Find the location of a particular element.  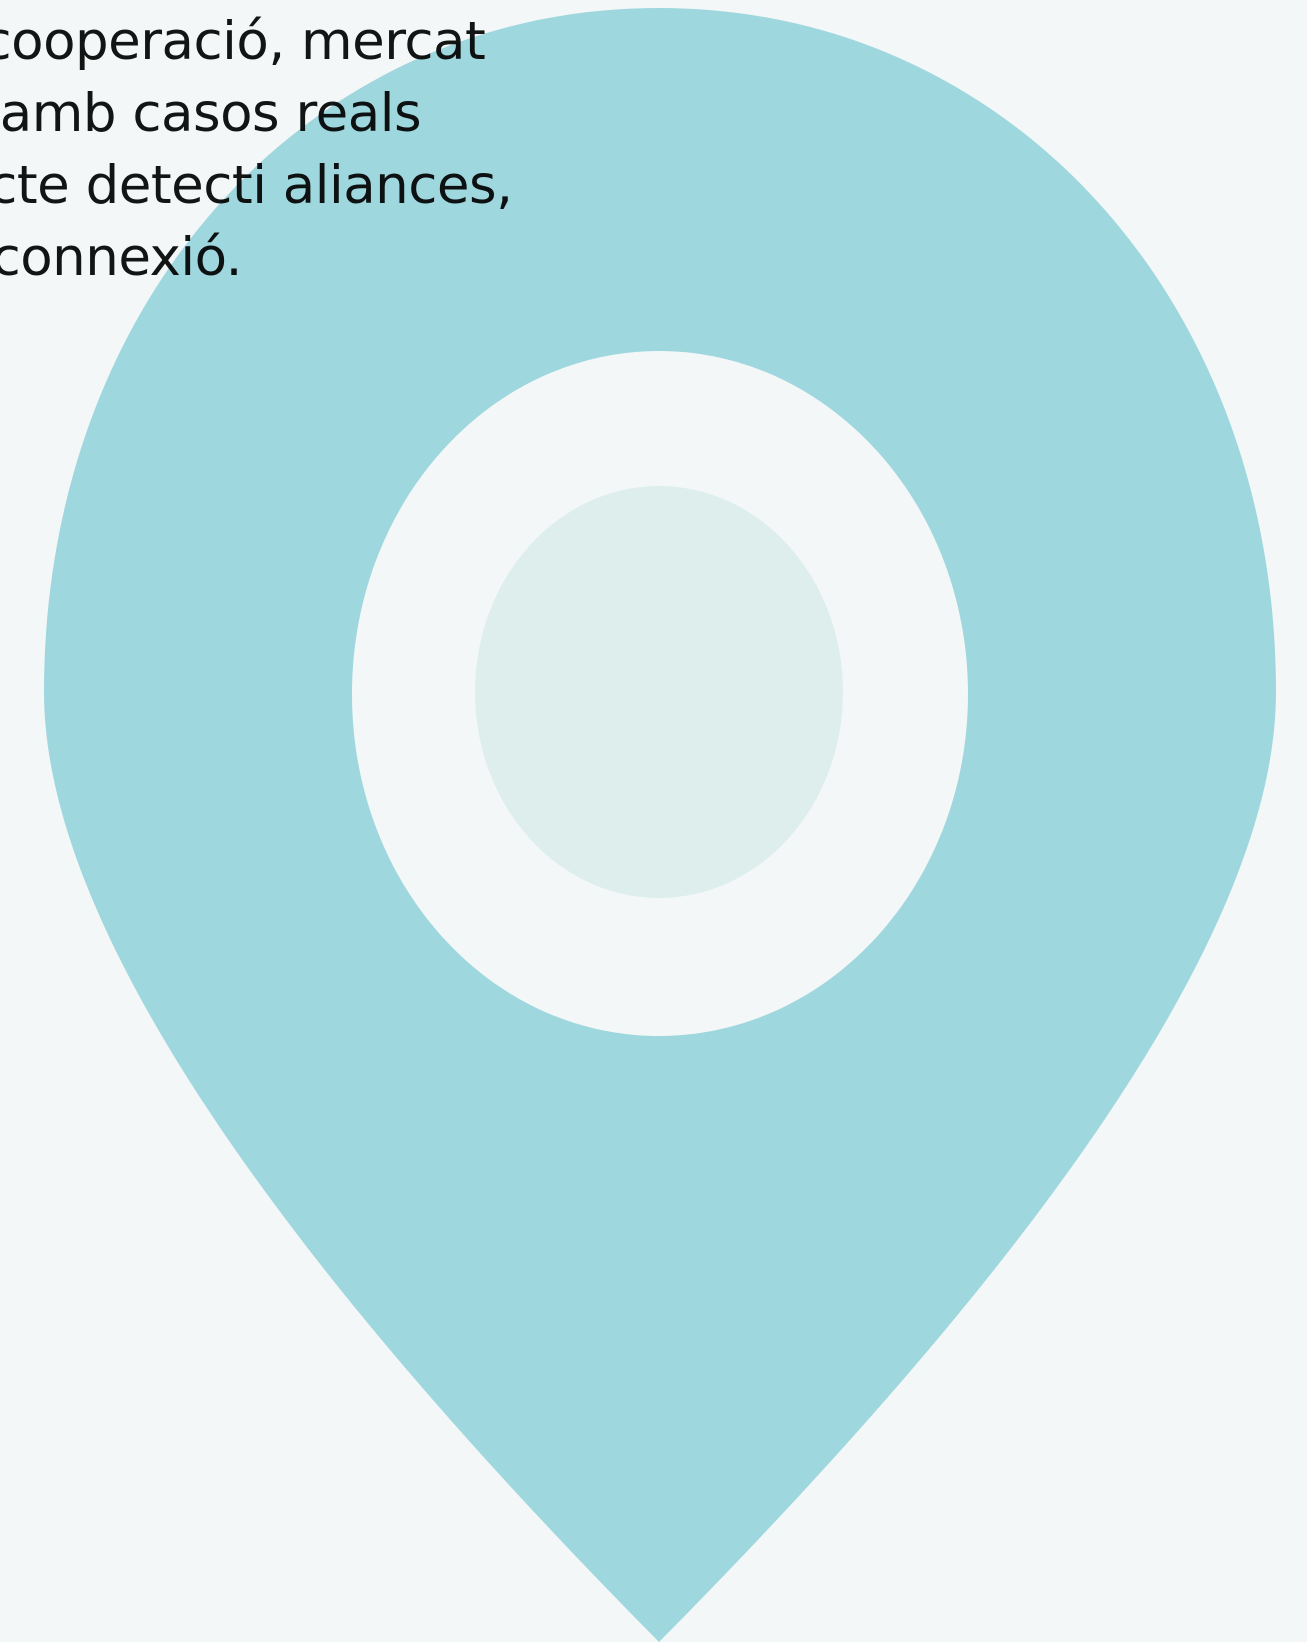

paragraph-line: ojecte detecti aliances, is located at coordinates (256, 185).